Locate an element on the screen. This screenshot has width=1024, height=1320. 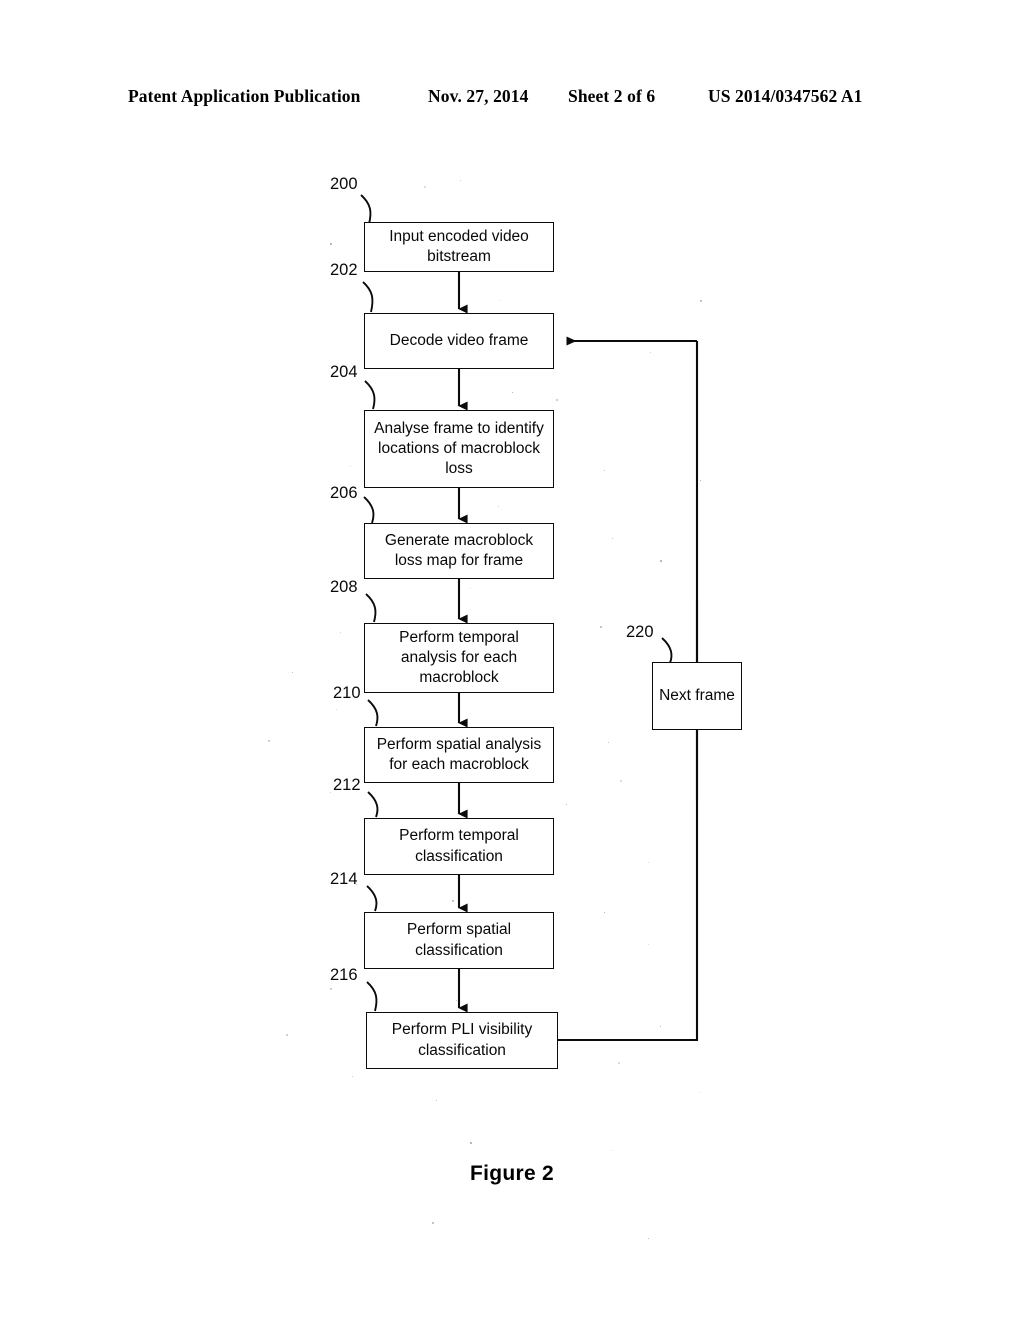
flow-node-perform-temporal-classification: Perform temporal classification is located at coordinates (459, 846).